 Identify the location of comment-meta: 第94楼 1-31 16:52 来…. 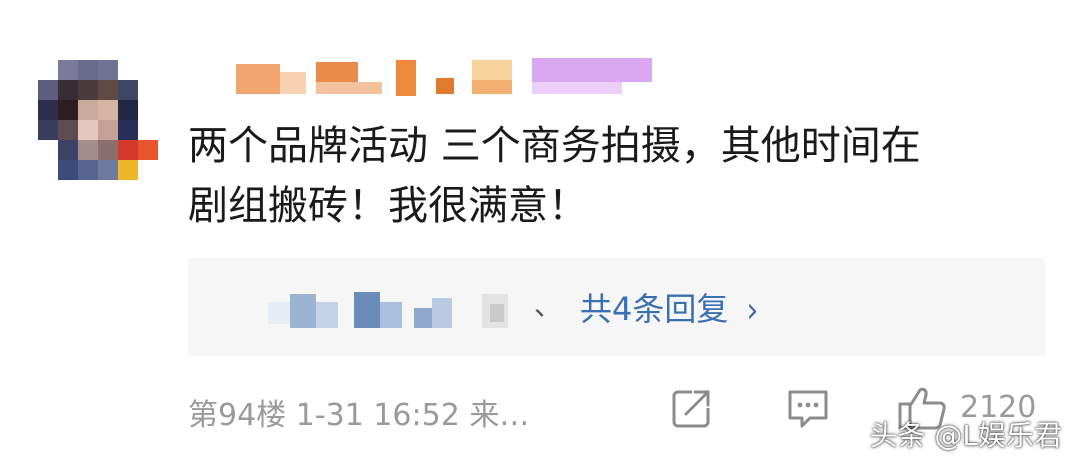
(359, 415).